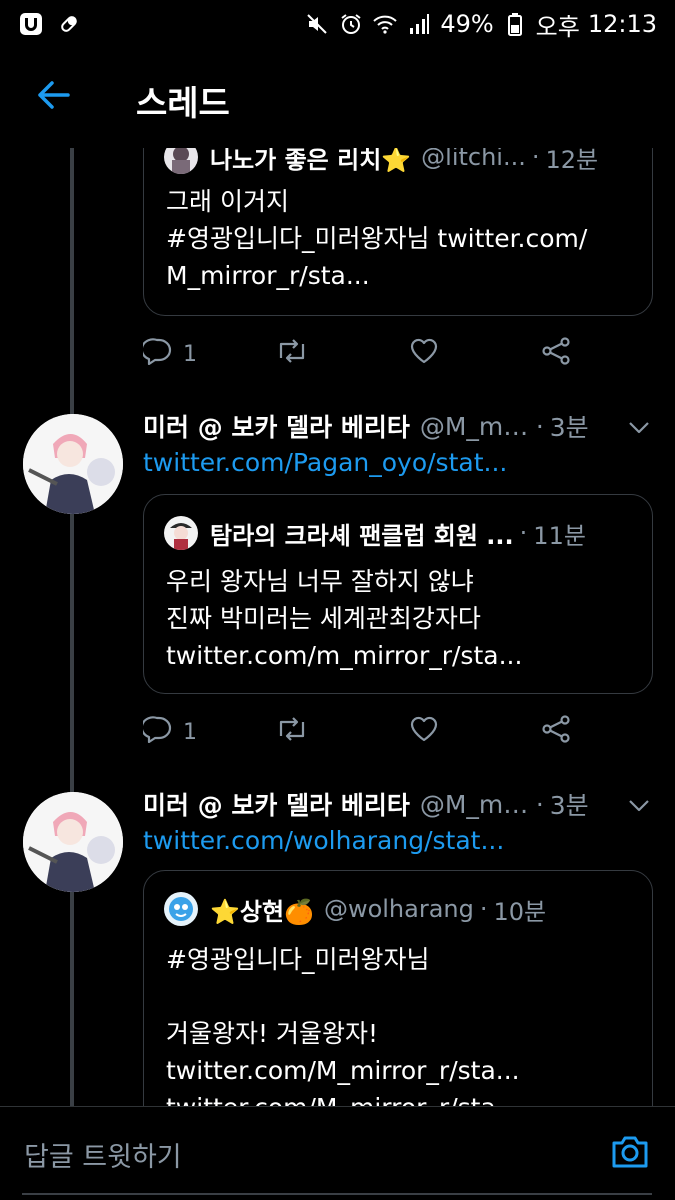 The height and width of the screenshot is (1200, 675). I want to click on quoted-user-name: ⭐상현🍊, so click(262, 911).